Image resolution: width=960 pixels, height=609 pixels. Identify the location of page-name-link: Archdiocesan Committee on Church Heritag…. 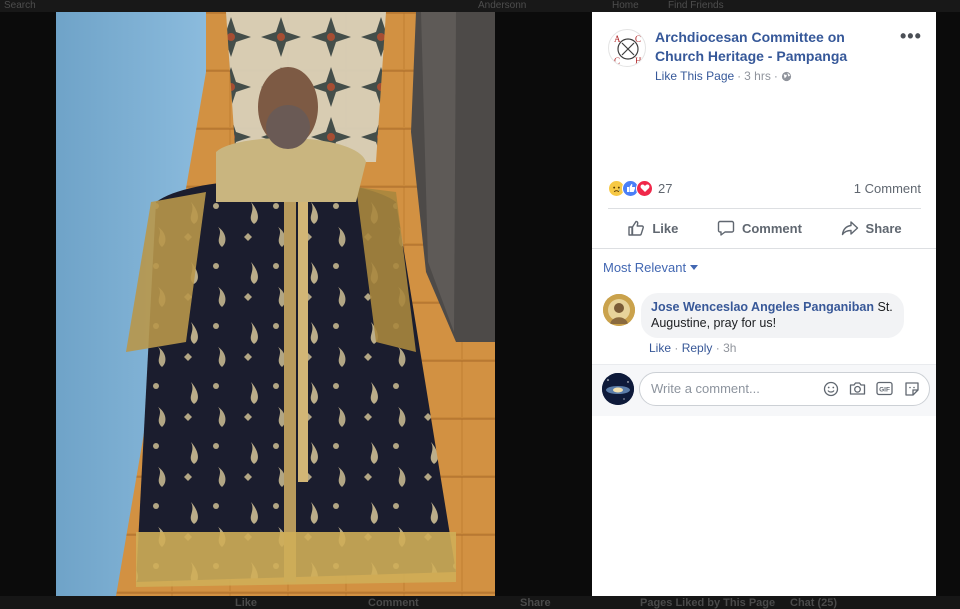
(775, 47).